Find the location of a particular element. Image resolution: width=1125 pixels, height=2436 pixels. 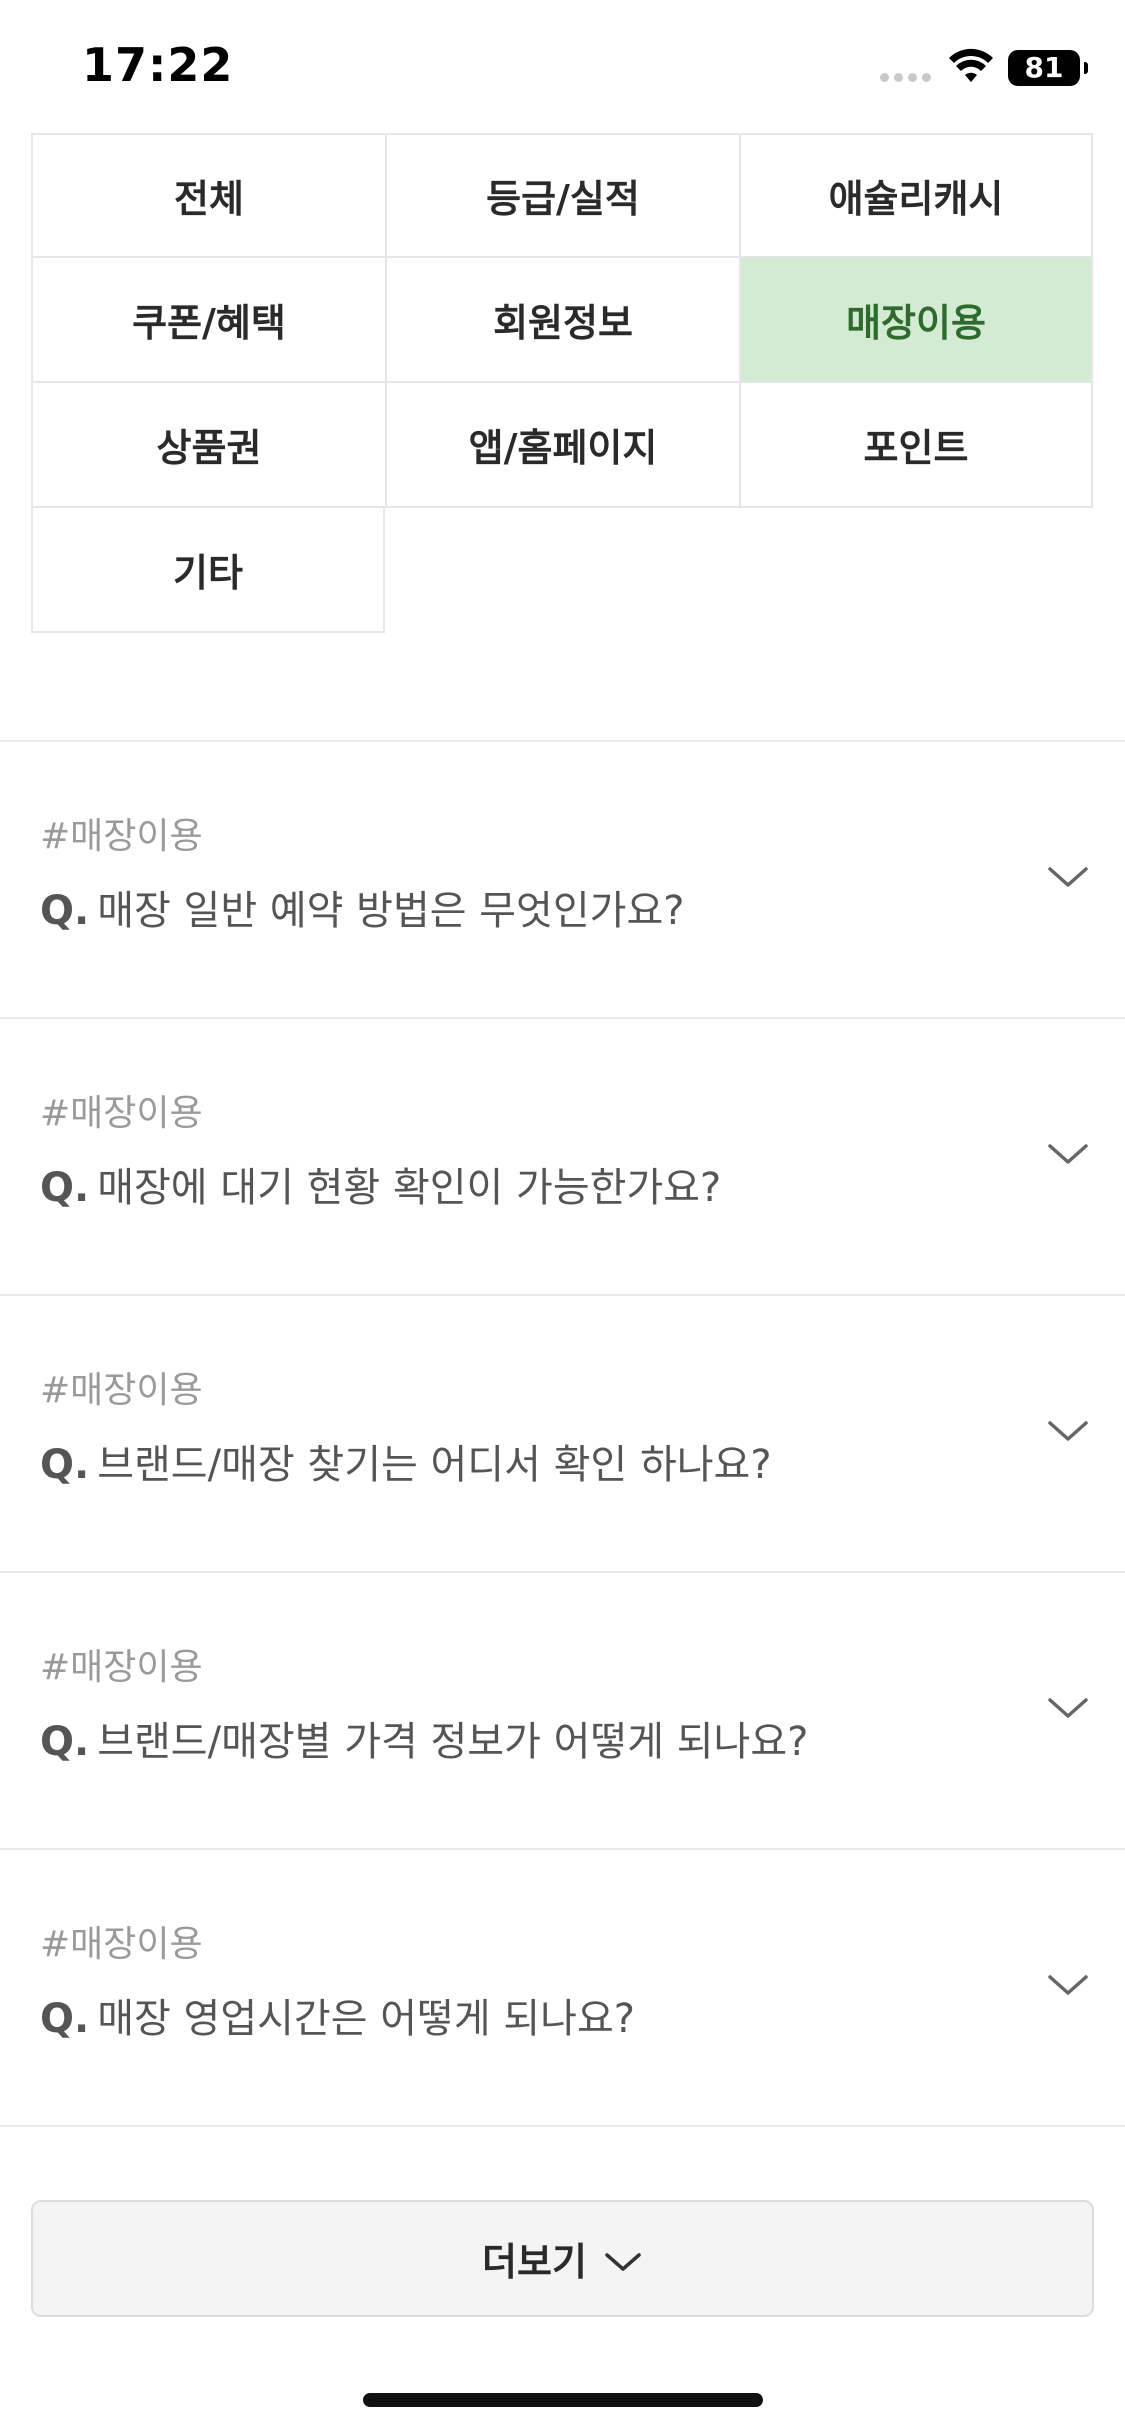

category-member-info: 회원정보 is located at coordinates (563, 319).